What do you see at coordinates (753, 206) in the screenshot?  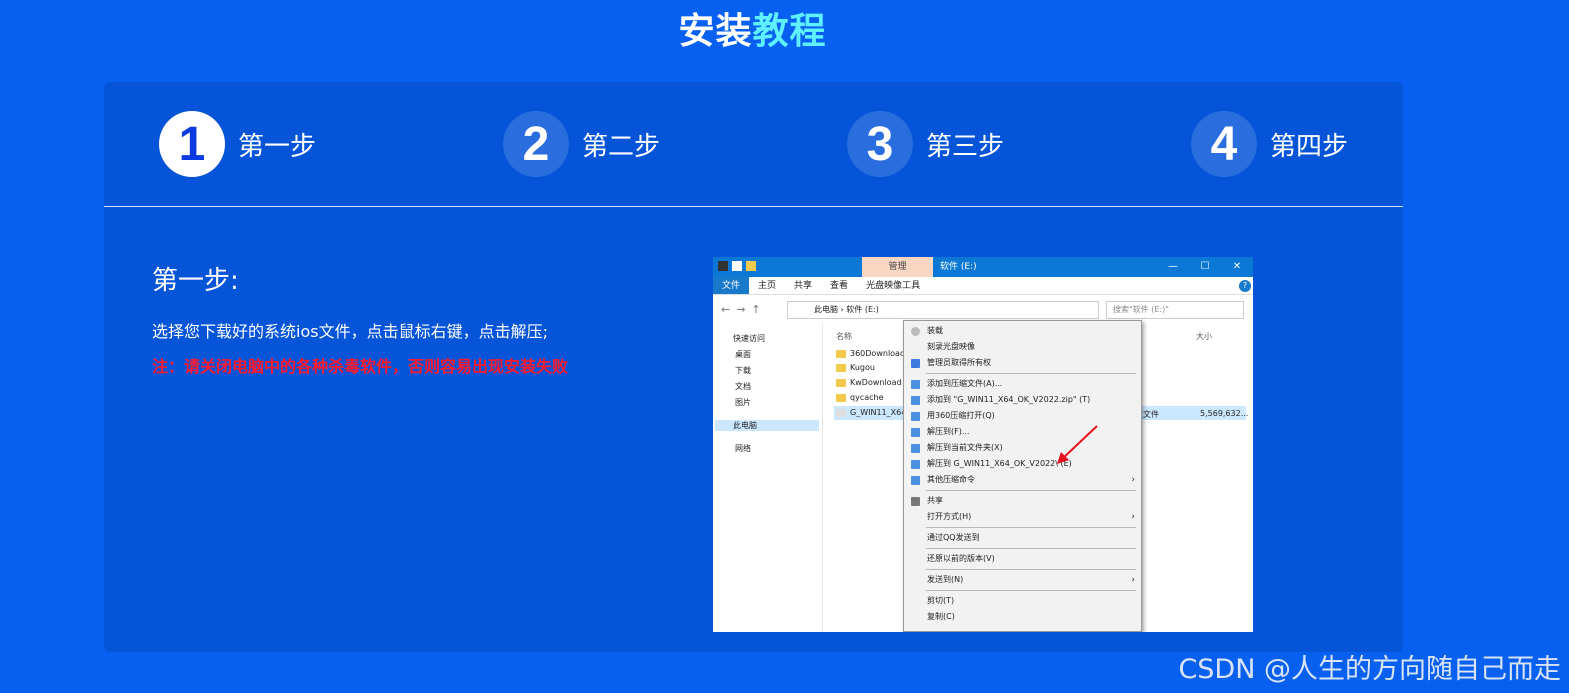 I see `divider` at bounding box center [753, 206].